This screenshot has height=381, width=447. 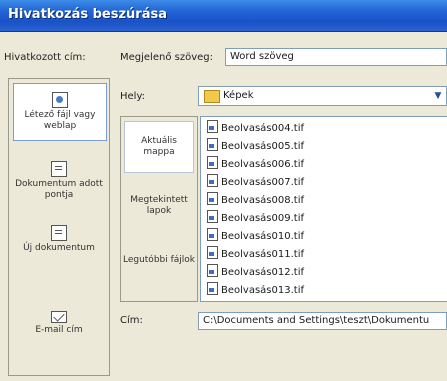 I want to click on sidebar-item-document-place: Dokumentum adott pontja, so click(x=59, y=181).